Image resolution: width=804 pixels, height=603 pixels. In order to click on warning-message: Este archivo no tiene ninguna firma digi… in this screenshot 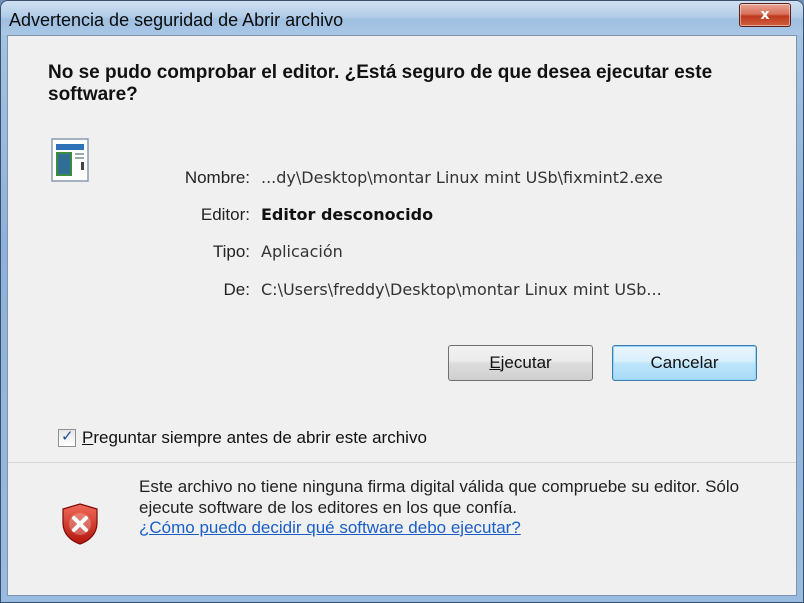, I will do `click(439, 497)`.